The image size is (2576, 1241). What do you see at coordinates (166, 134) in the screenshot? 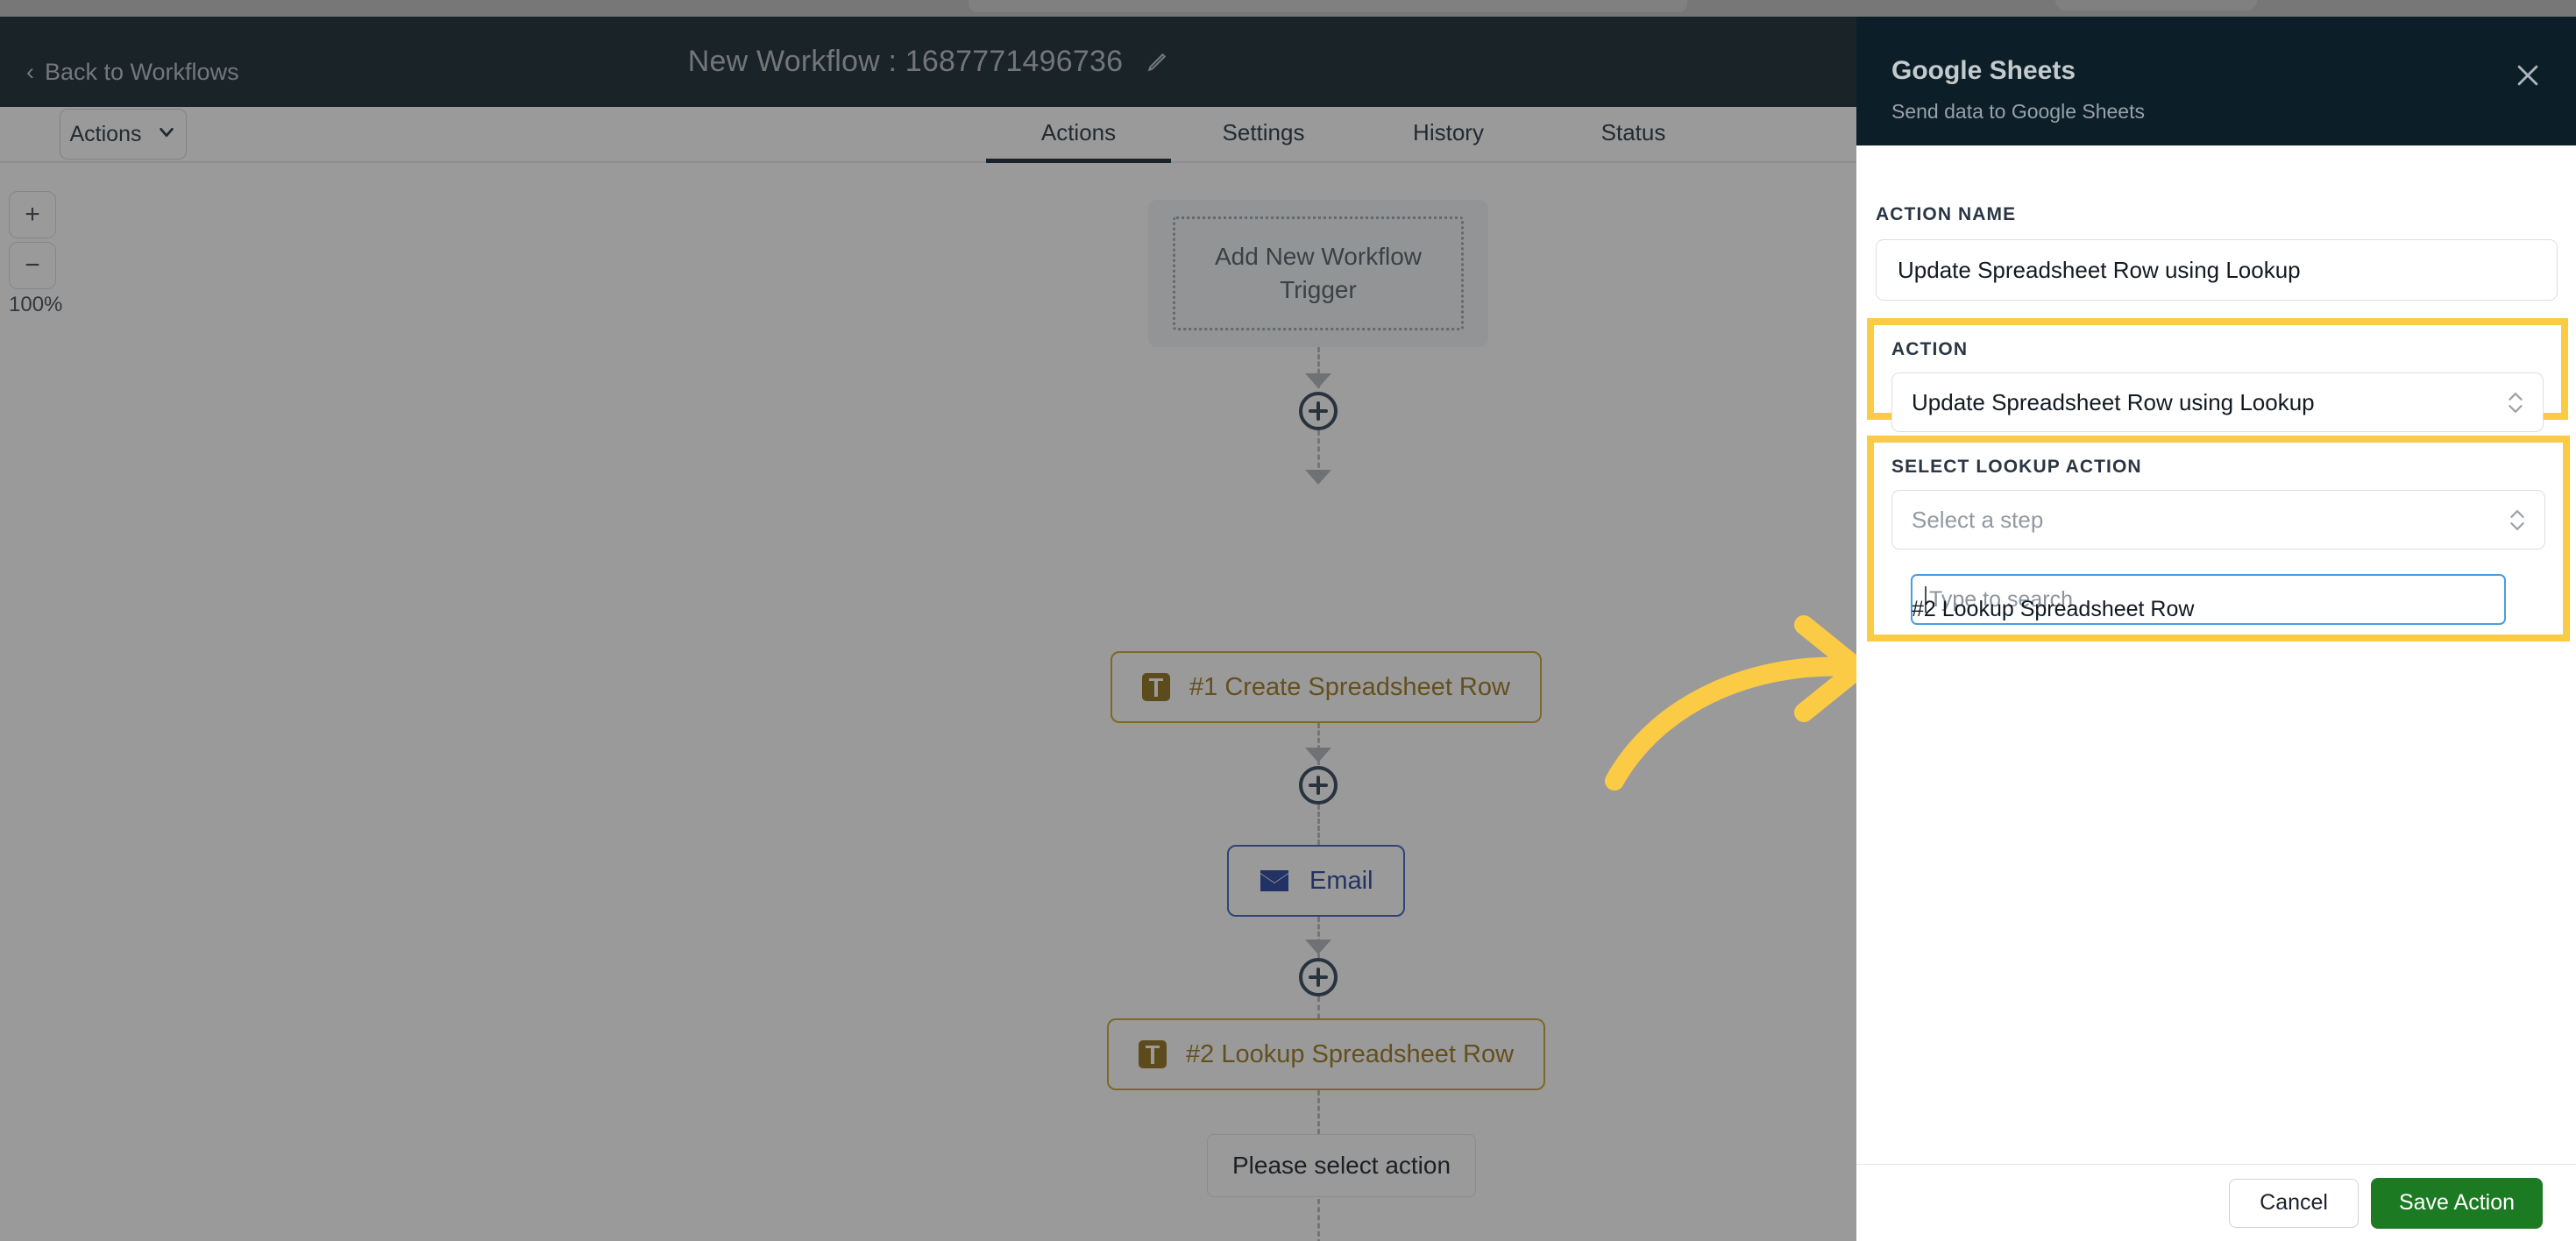
I see `chevron-down-icon` at bounding box center [166, 134].